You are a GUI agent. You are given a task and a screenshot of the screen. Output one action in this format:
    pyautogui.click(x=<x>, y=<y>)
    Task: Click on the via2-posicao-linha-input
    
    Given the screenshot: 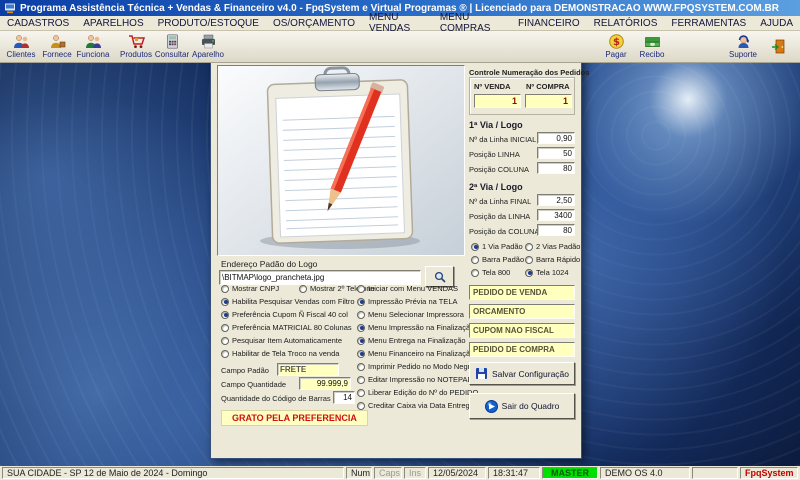 What is the action you would take?
    pyautogui.click(x=556, y=215)
    